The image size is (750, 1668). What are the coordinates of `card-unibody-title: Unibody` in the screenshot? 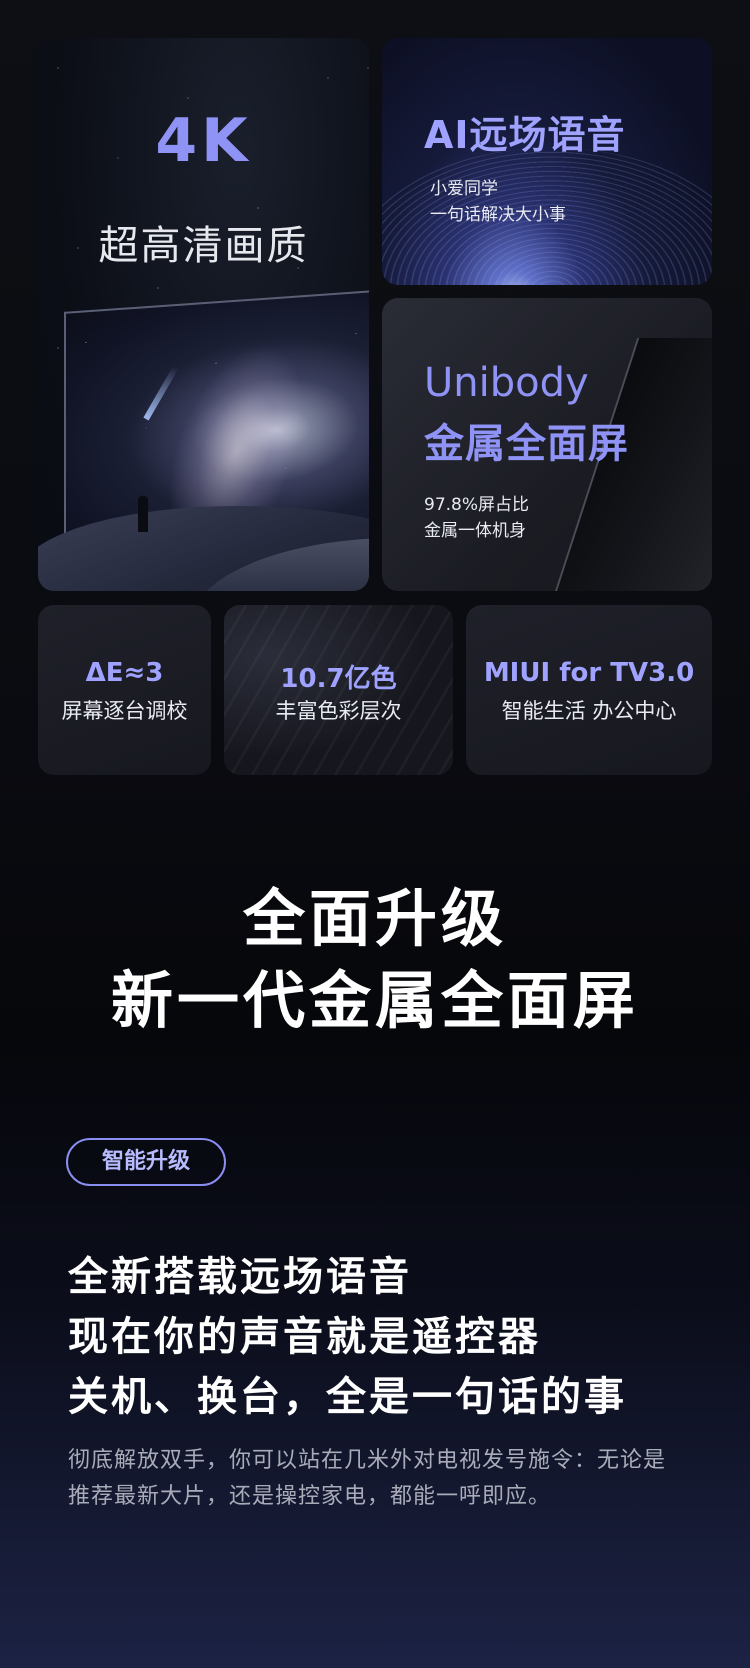 It's located at (506, 383).